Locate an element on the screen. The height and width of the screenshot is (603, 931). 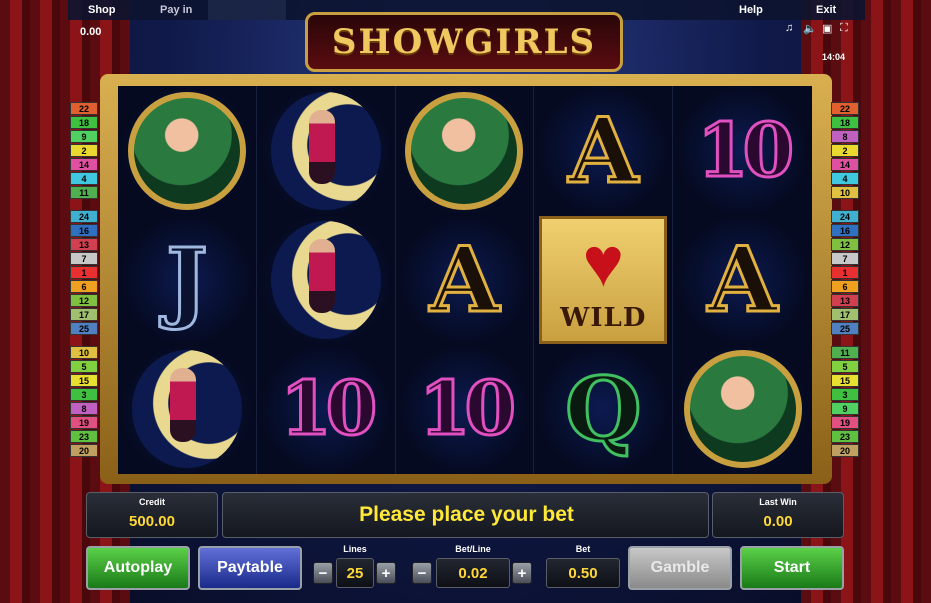
symbol-q: Q is located at coordinates (603, 409).